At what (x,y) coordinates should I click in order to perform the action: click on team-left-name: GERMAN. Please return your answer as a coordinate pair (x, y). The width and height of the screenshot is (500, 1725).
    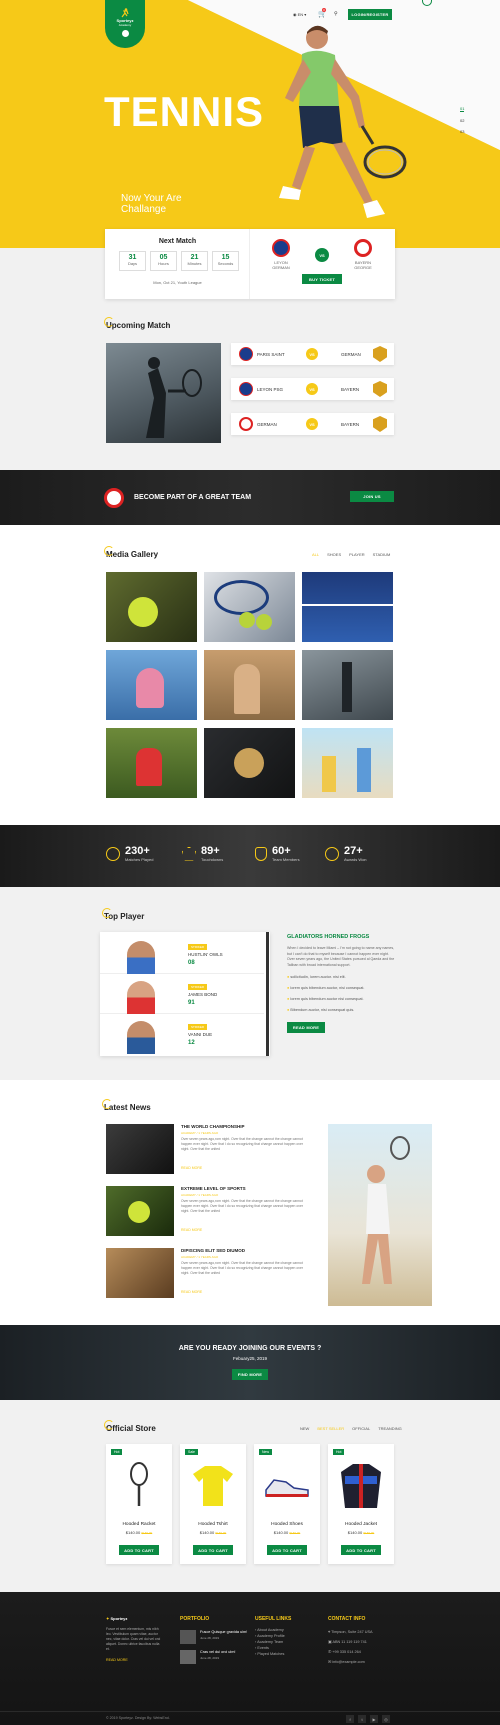
    Looking at the image, I should click on (267, 424).